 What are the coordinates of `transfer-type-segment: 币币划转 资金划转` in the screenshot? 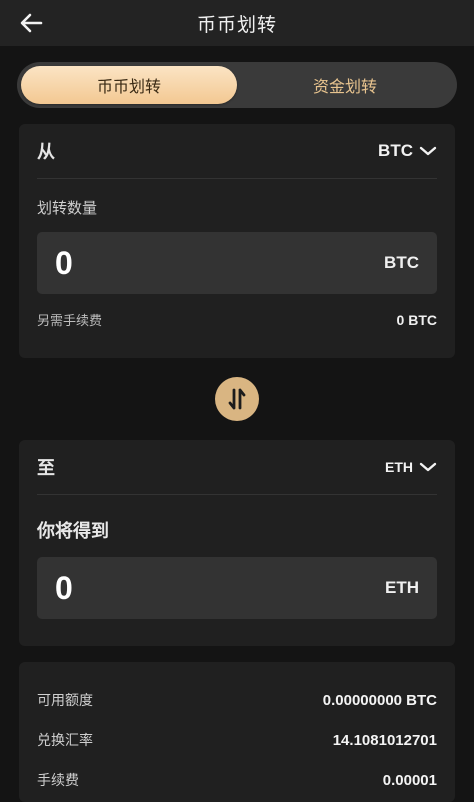 It's located at (237, 85).